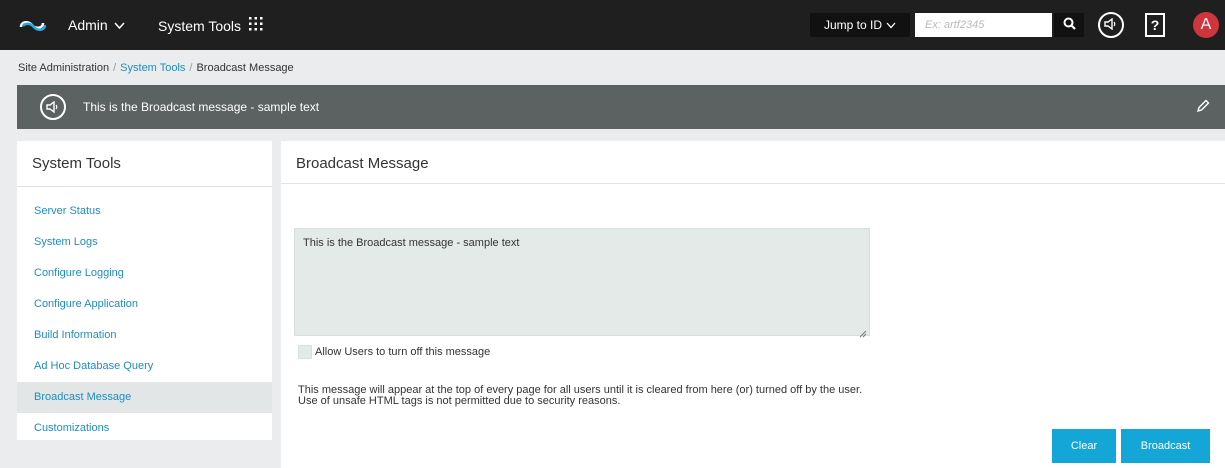  Describe the element at coordinates (582, 282) in the screenshot. I see `broadcast-message-textarea` at that location.